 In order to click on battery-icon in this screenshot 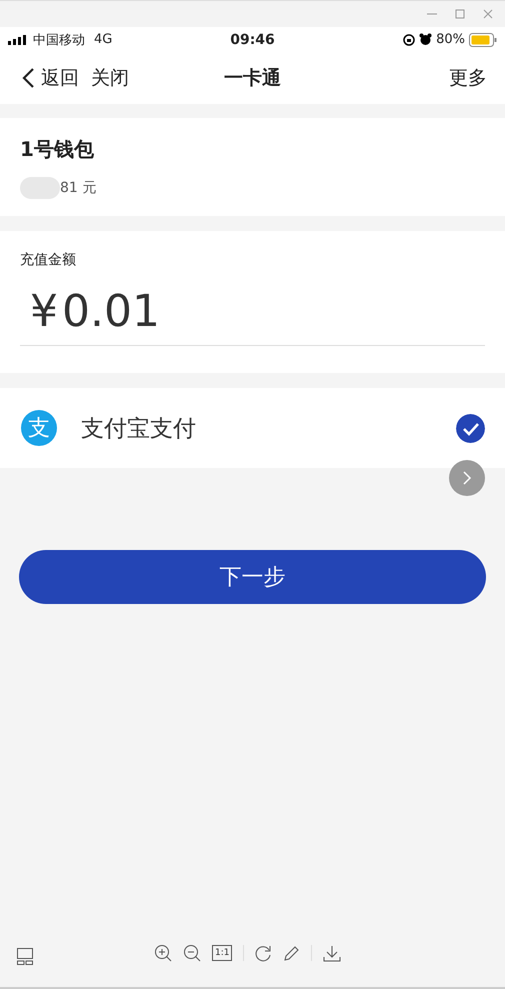, I will do `click(483, 39)`.